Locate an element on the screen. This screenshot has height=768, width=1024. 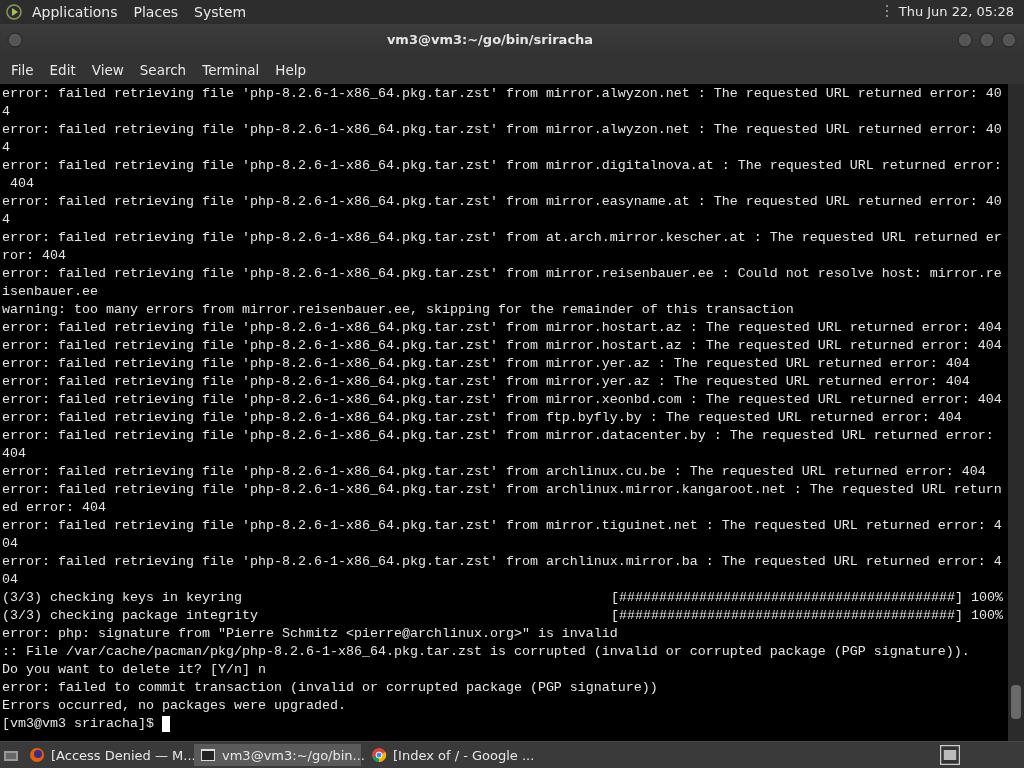
menu-item: Terminal is located at coordinates (231, 69).